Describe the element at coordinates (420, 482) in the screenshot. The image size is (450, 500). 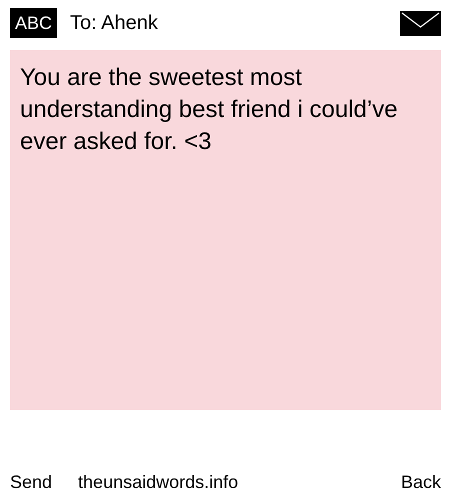
I see `back-button: Back` at that location.